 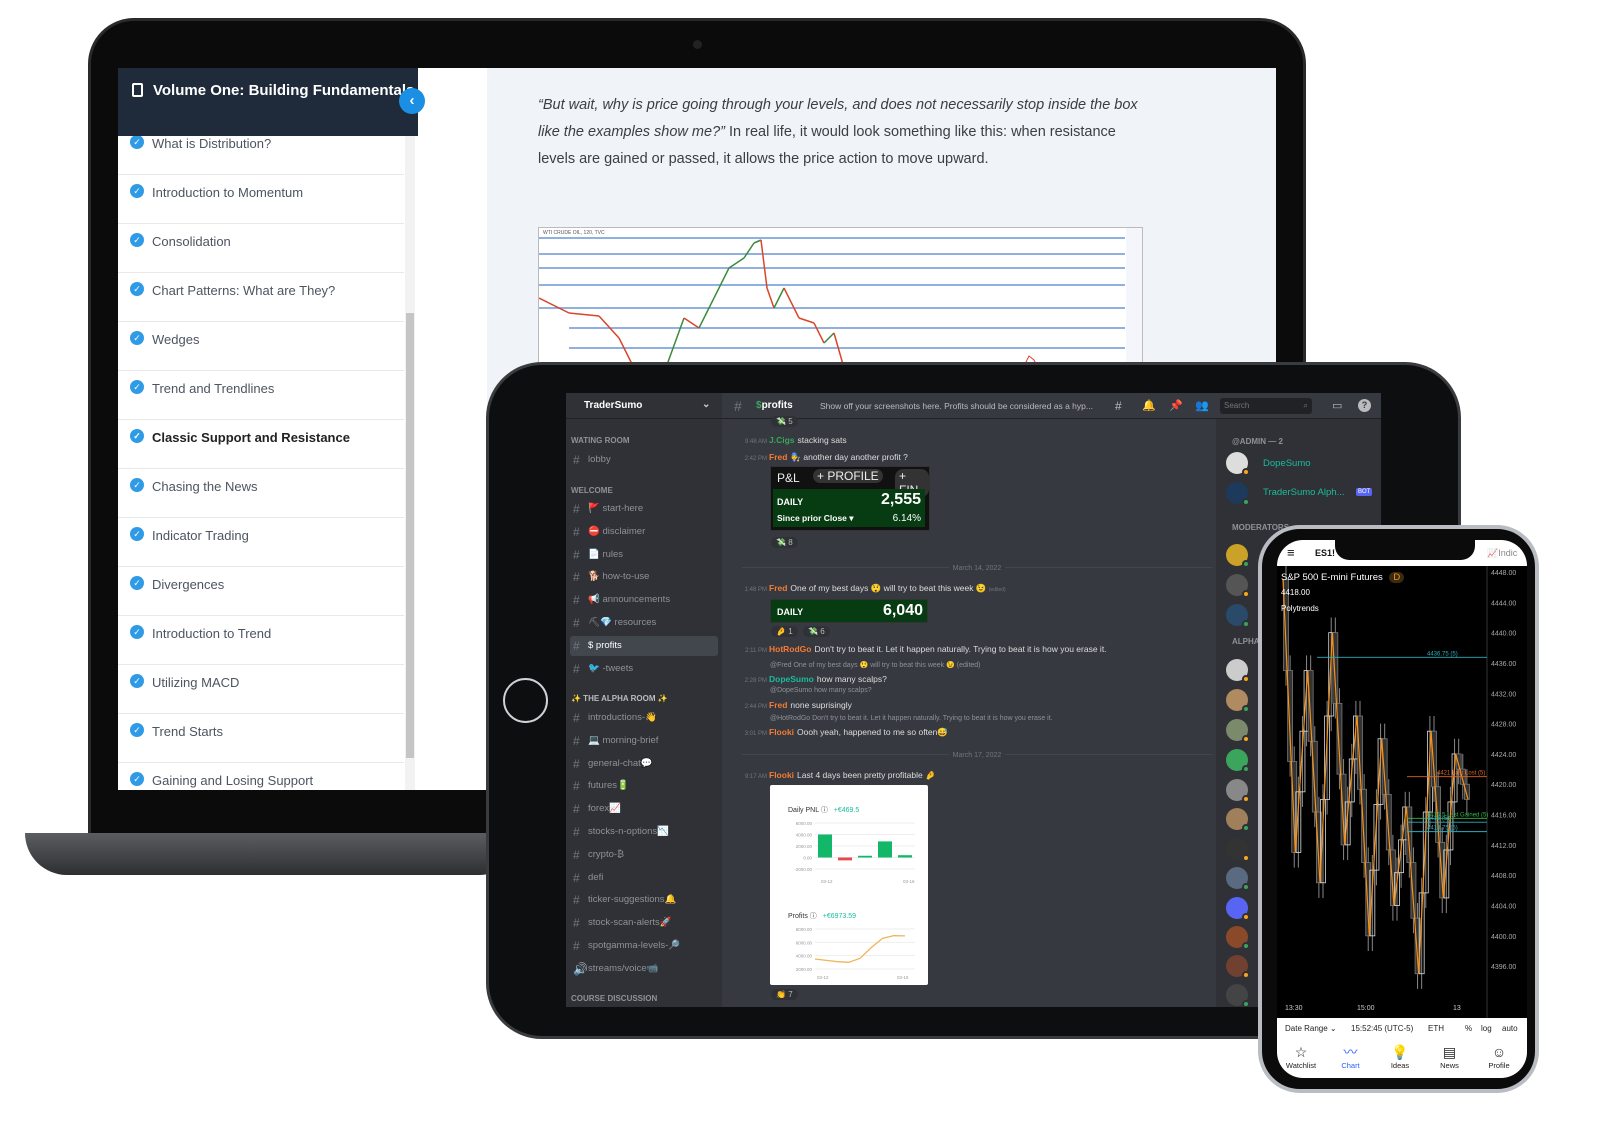 I want to click on category-welcome: WELCOME, so click(x=592, y=490).